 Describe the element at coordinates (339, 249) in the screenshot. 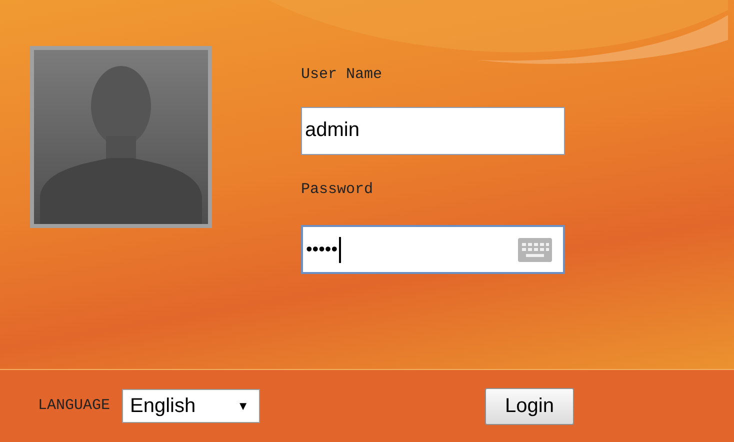

I see `text-cursor` at that location.